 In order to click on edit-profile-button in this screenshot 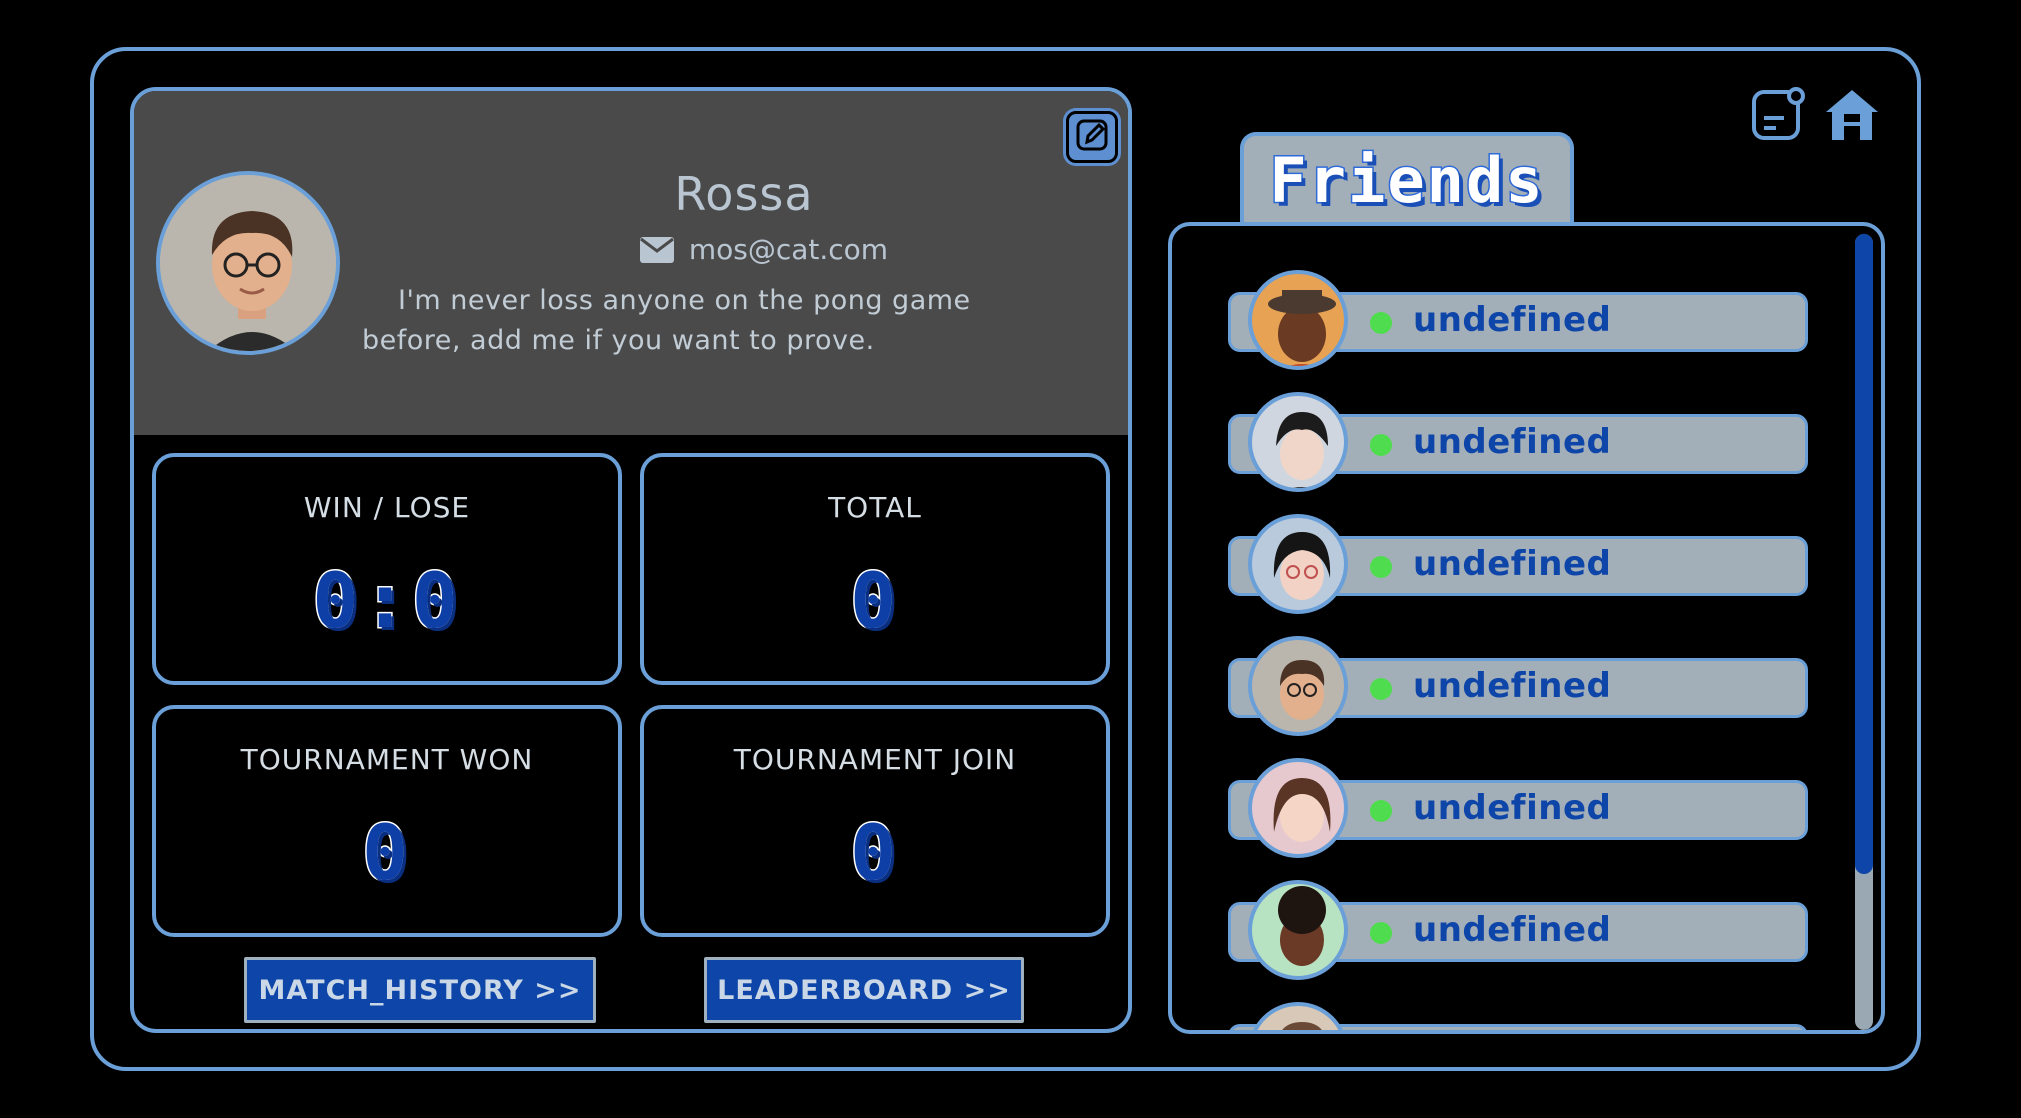, I will do `click(1092, 137)`.